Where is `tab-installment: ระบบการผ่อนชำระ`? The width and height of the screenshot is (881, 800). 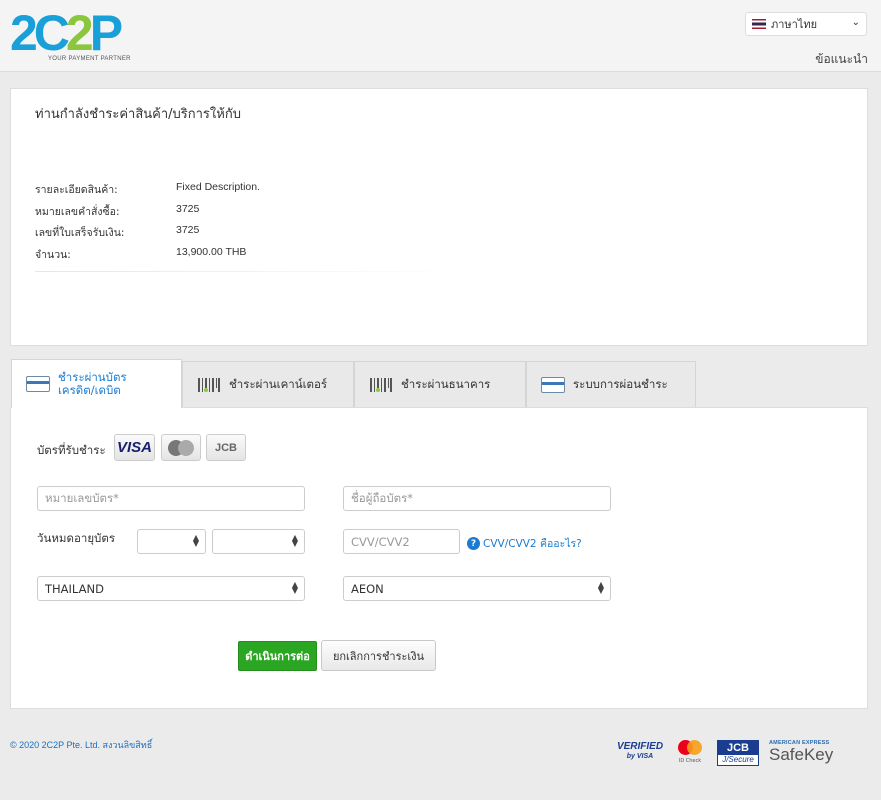 tab-installment: ระบบการผ่อนชำระ is located at coordinates (611, 384).